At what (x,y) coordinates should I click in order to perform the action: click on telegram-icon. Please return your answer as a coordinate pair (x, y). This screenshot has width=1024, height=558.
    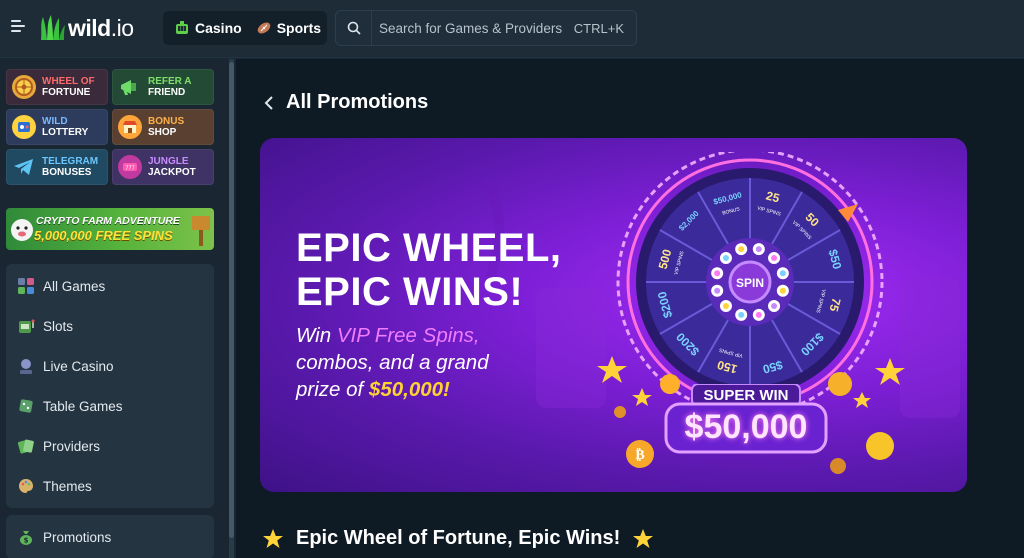
    Looking at the image, I should click on (24, 167).